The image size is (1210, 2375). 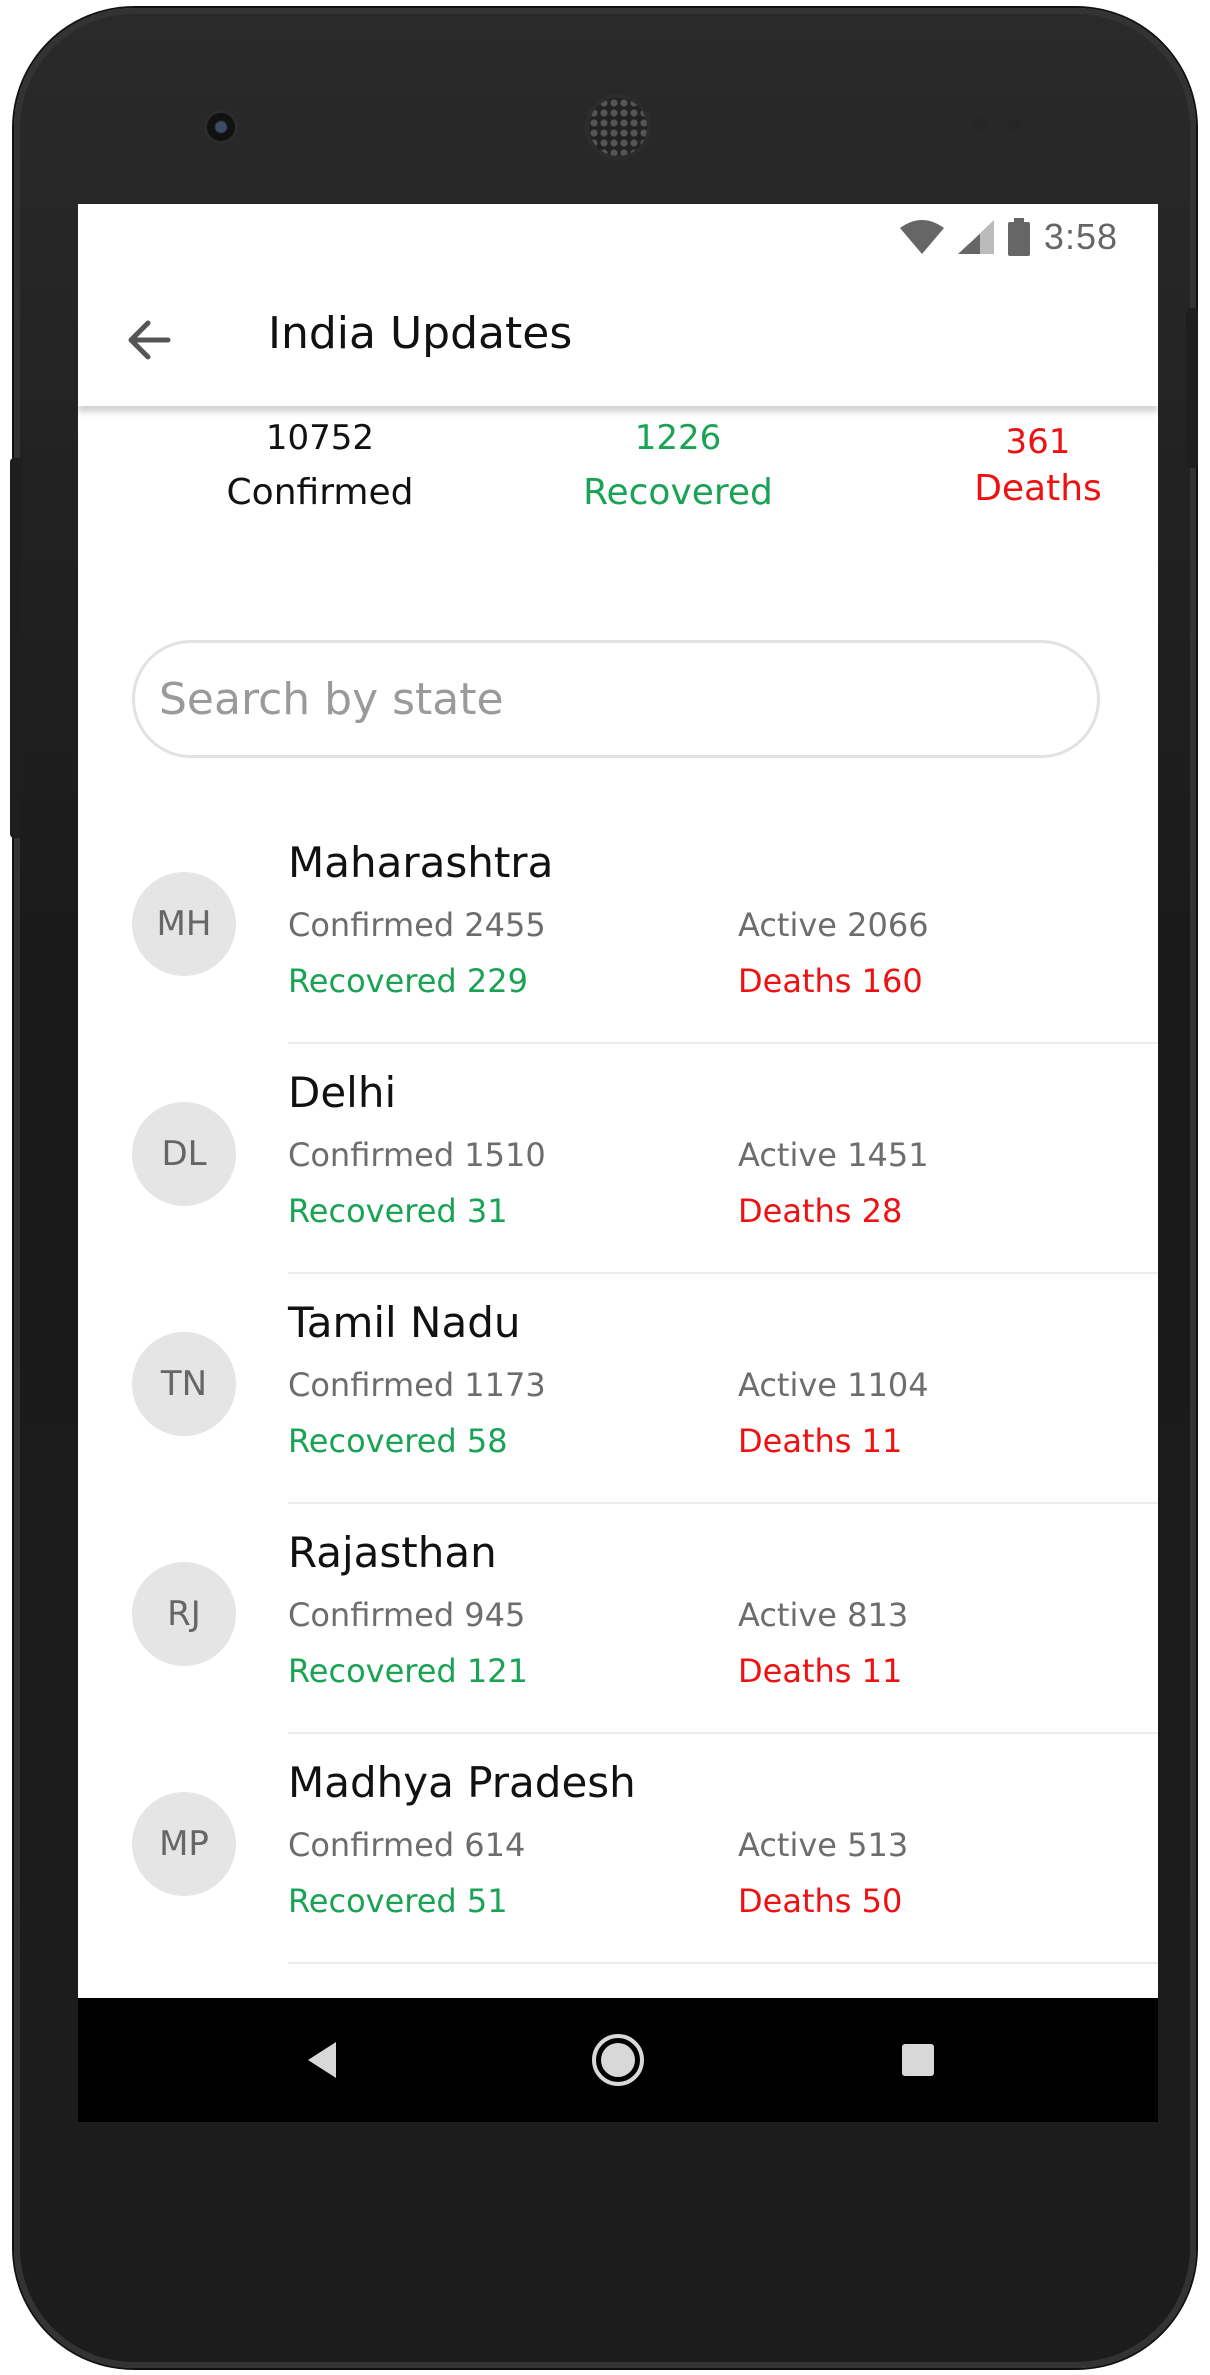 I want to click on power-button, so click(x=1192, y=388).